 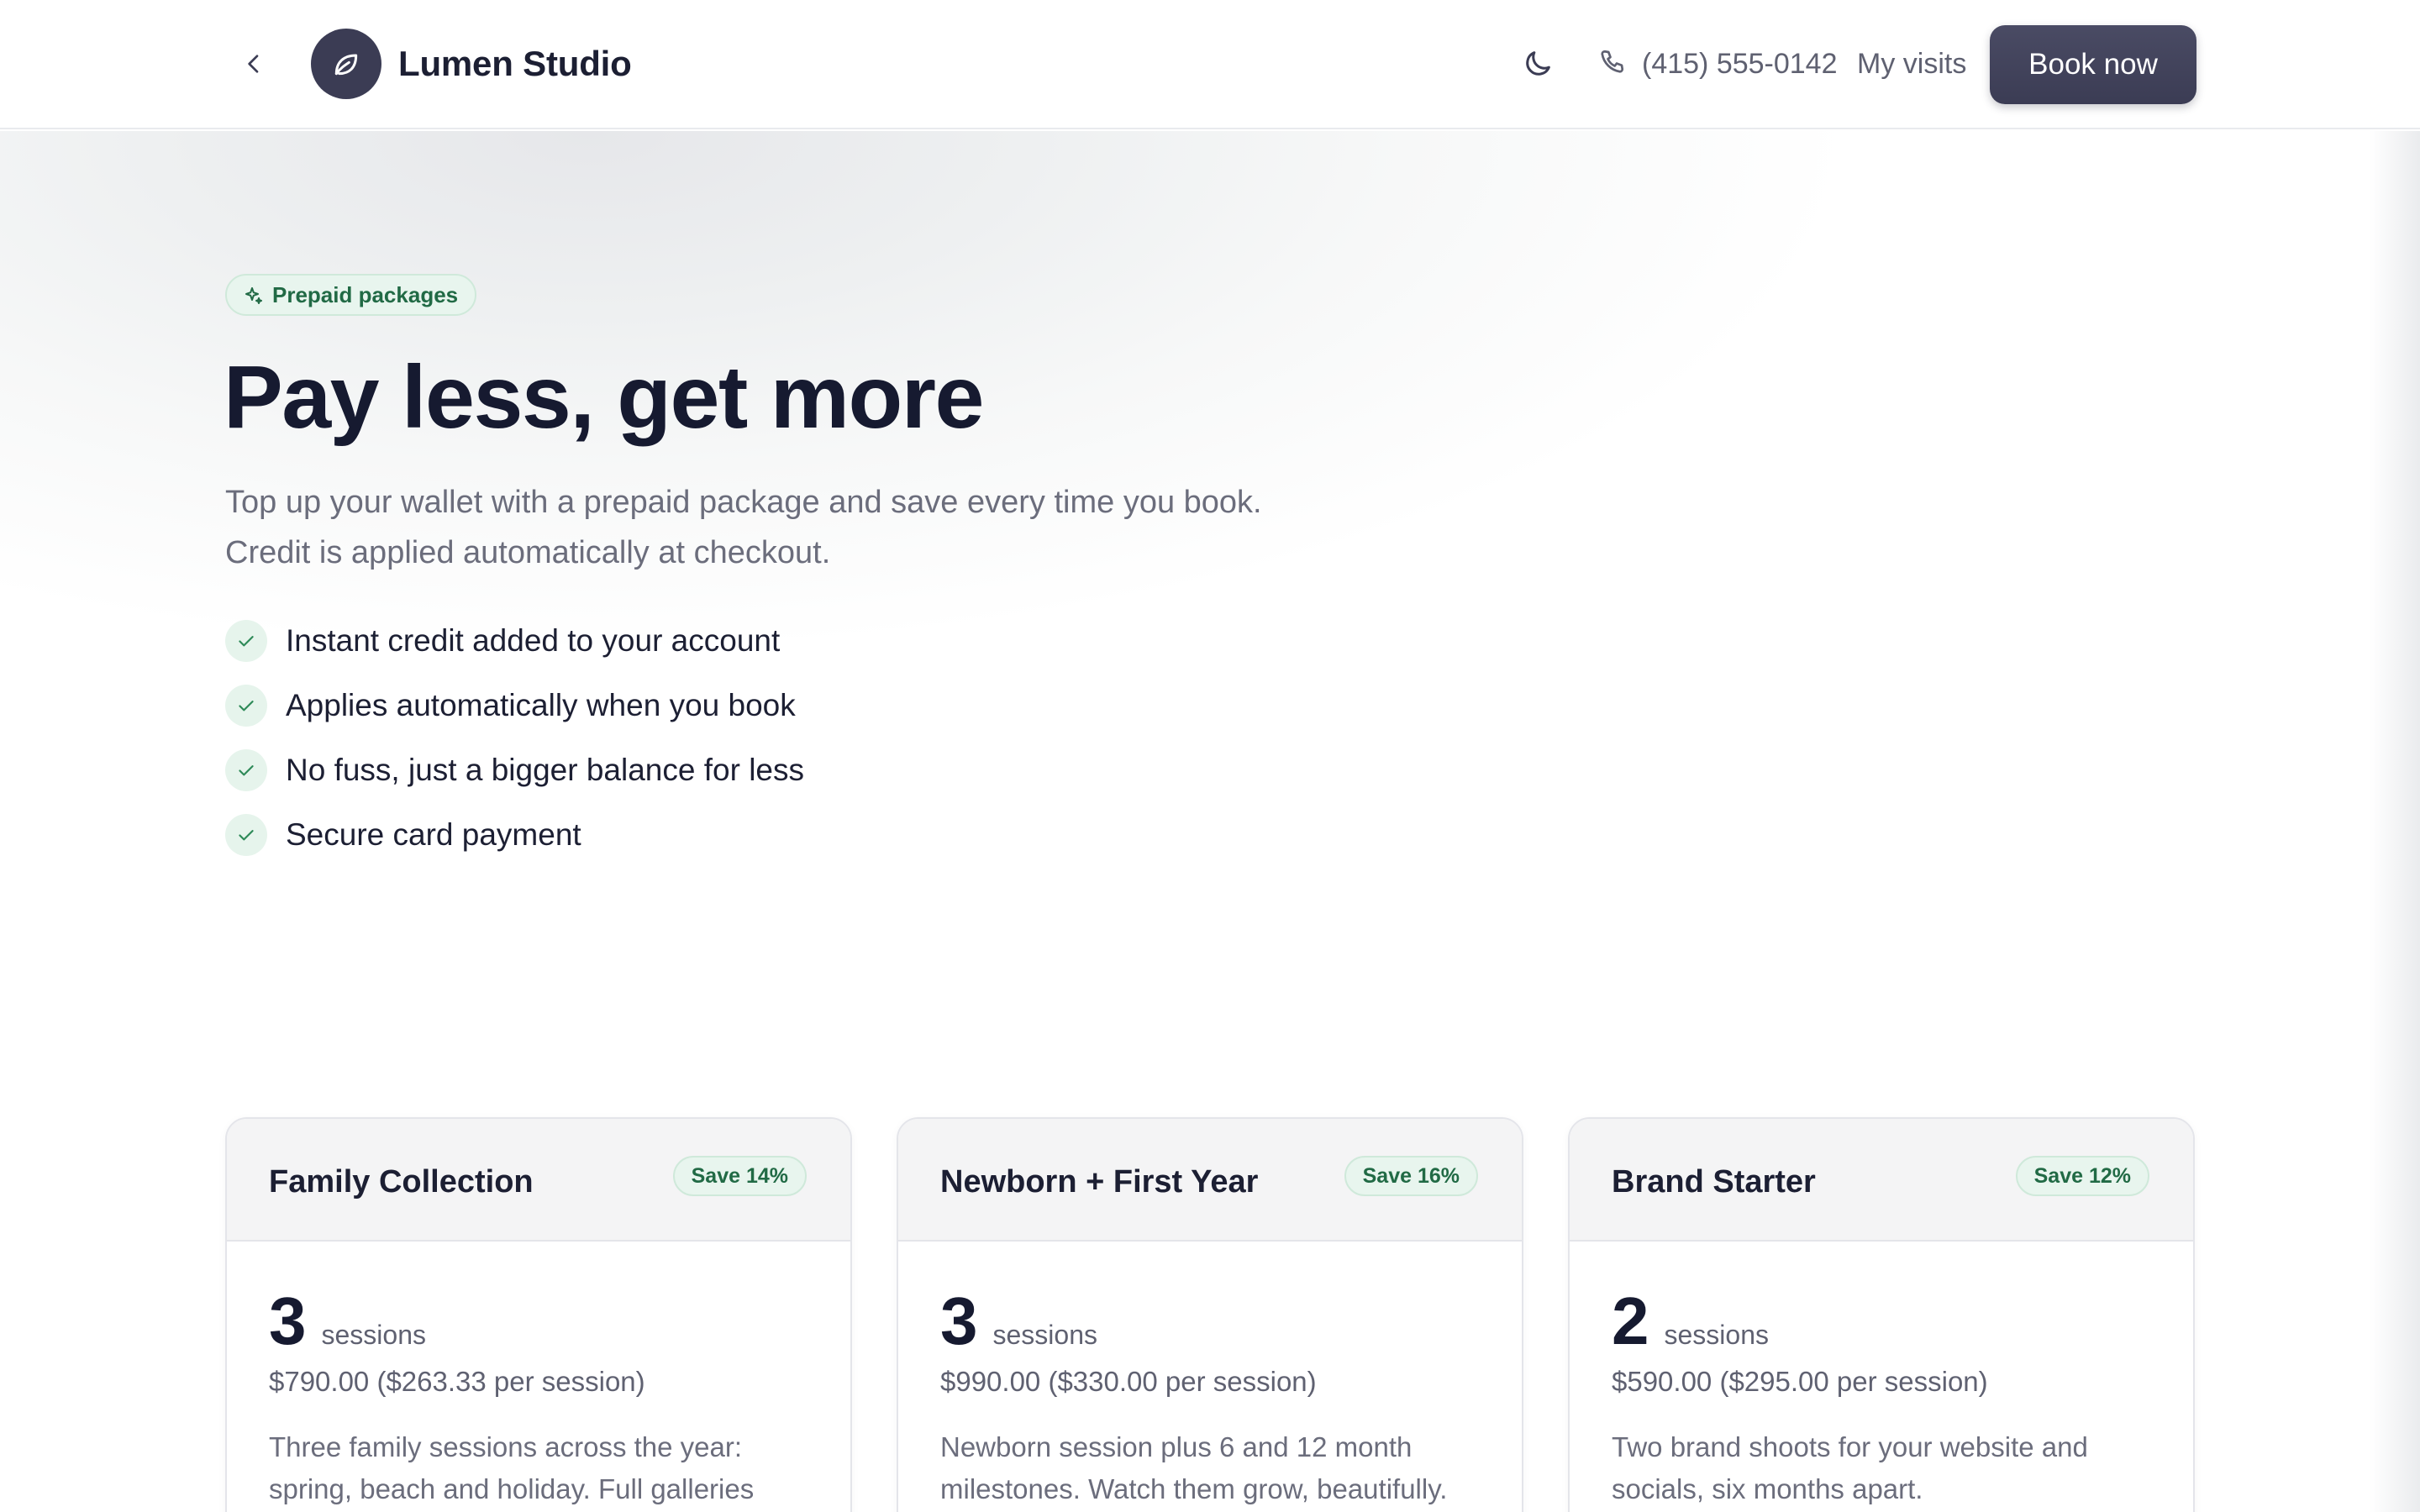 I want to click on moon-icon, so click(x=1538, y=64).